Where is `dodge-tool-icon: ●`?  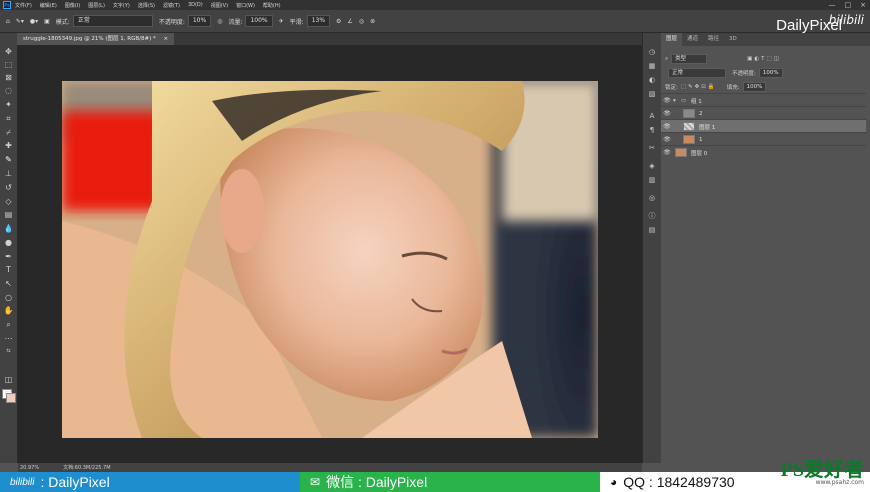
dodge-tool-icon: ● is located at coordinates (8, 243).